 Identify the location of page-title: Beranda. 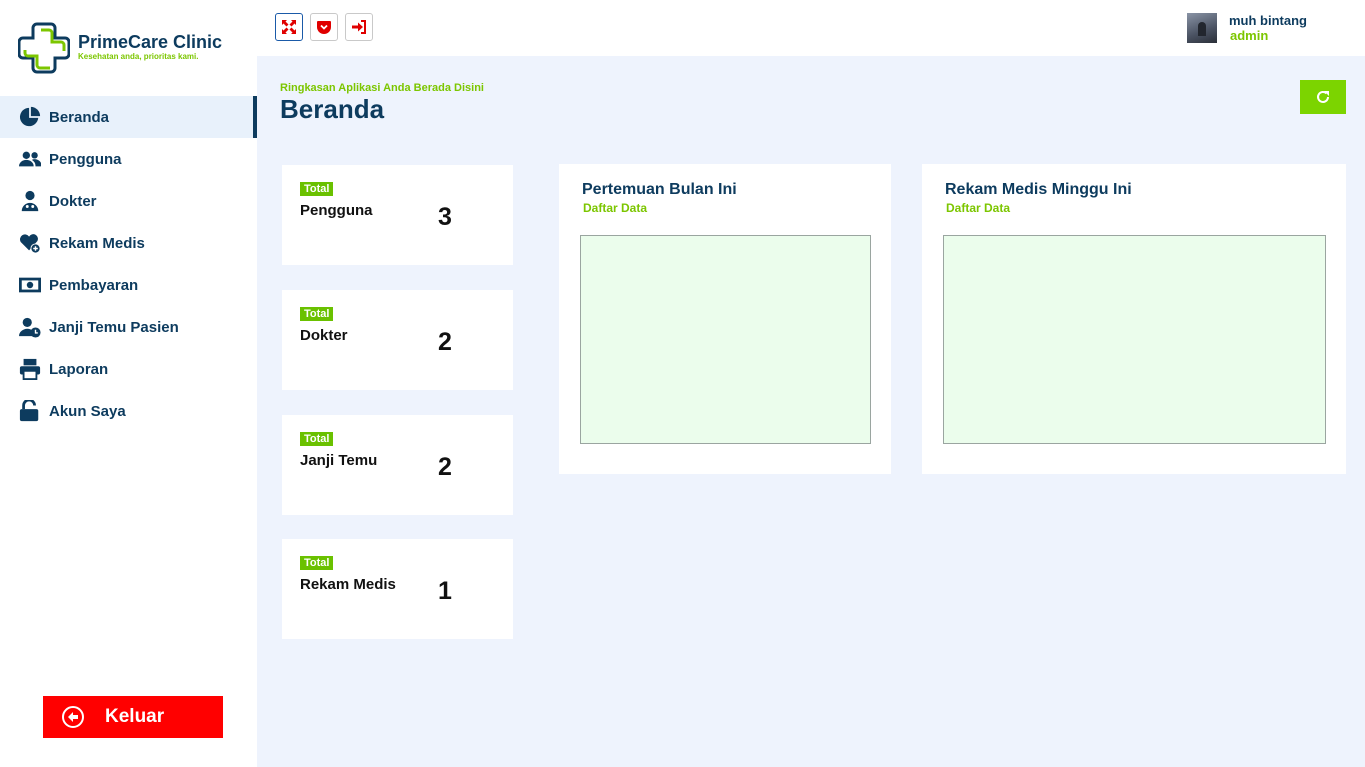
(332, 109).